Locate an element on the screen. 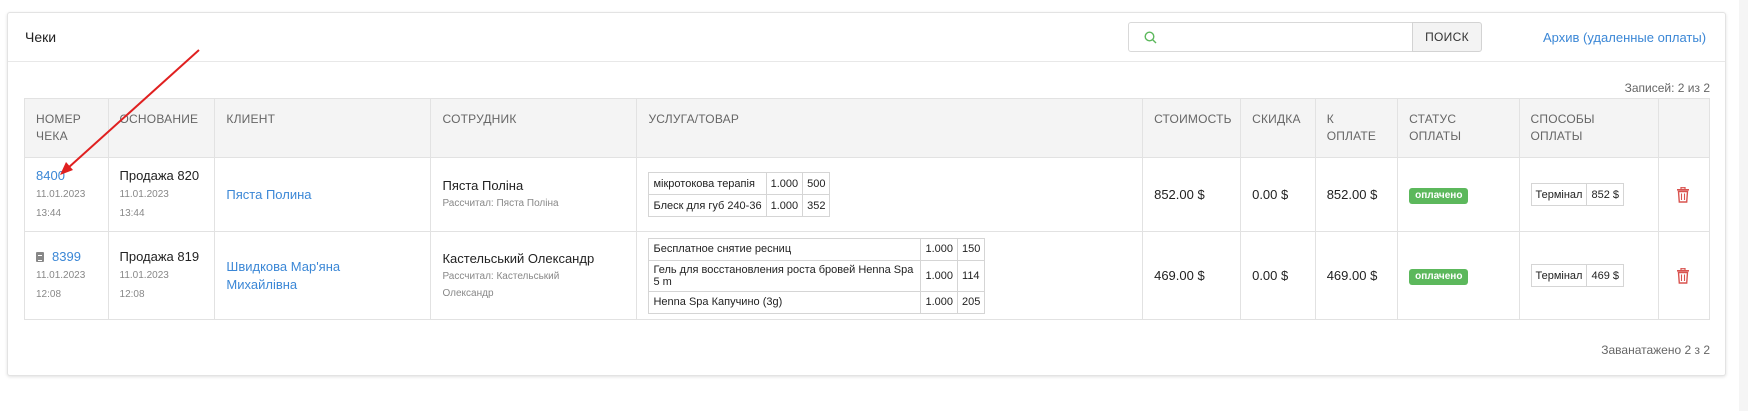 This screenshot has width=1748, height=411. payment-methods-cell: Термінал 852 $ is located at coordinates (1588, 194).